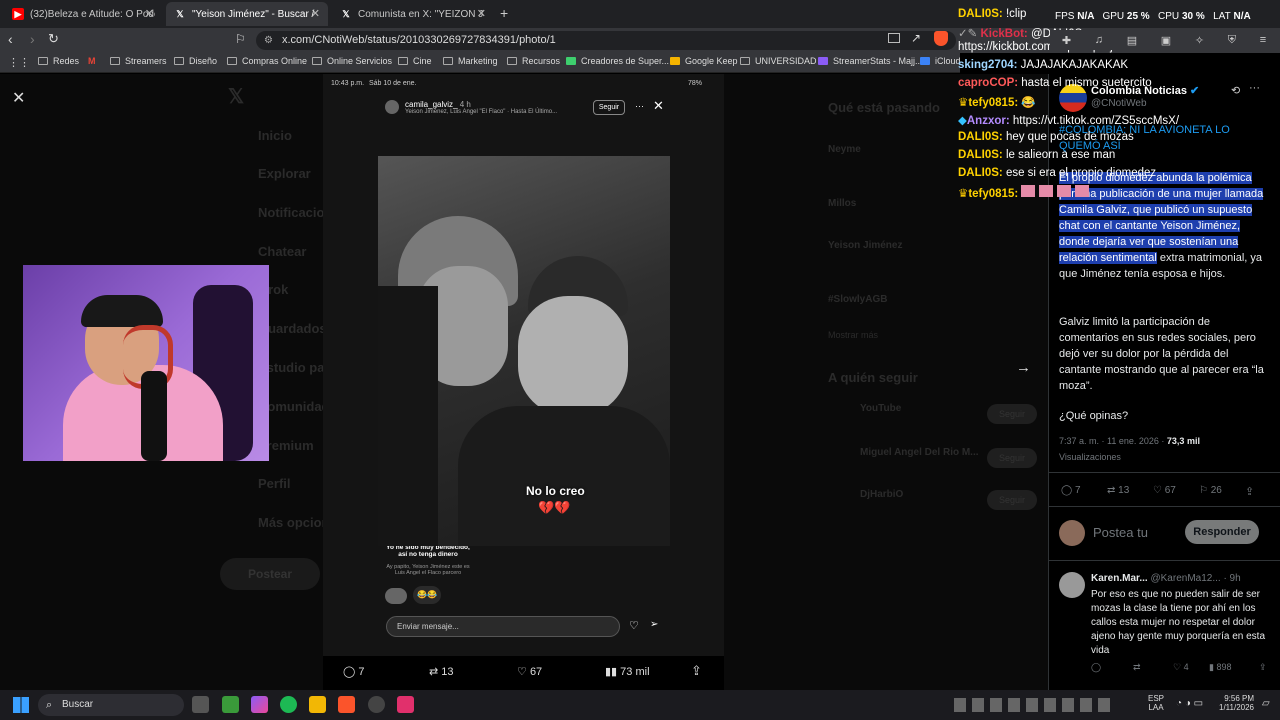 This screenshot has height=720, width=1280. What do you see at coordinates (1090, 457) in the screenshot?
I see `views-label: Visualizaciones` at bounding box center [1090, 457].